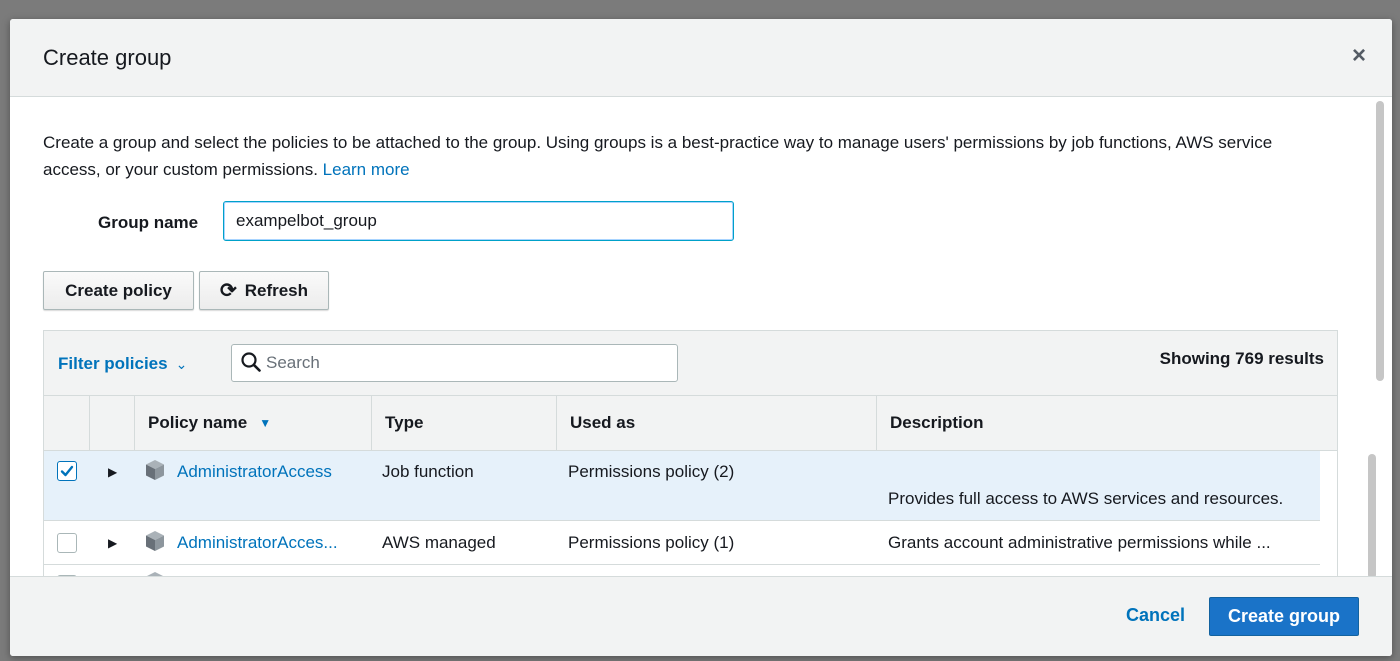  Describe the element at coordinates (1241, 358) in the screenshot. I see `results-count: Showing 769 results` at that location.